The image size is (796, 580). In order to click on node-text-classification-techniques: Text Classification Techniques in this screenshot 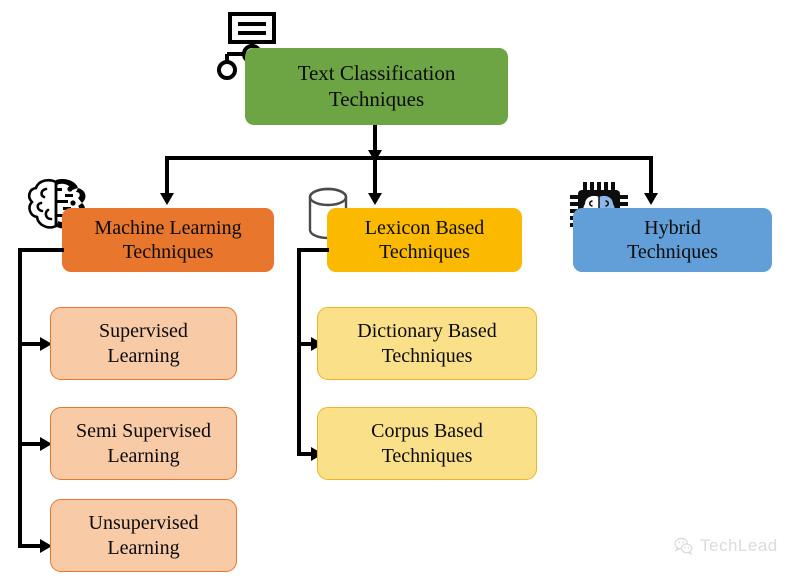, I will do `click(376, 86)`.